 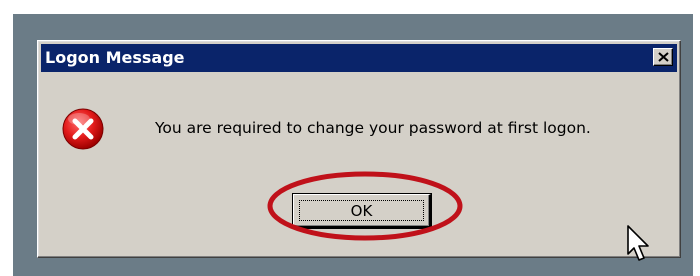 What do you see at coordinates (83, 129) in the screenshot?
I see `error-icon` at bounding box center [83, 129].